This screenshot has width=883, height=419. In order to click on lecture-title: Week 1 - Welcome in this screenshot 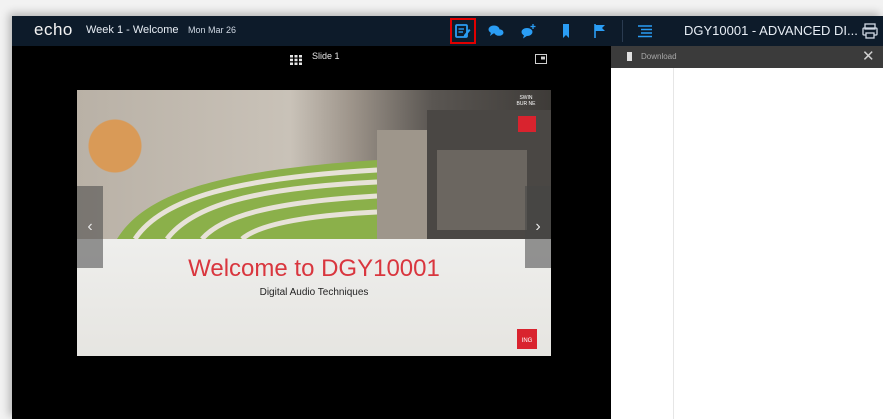, I will do `click(132, 30)`.